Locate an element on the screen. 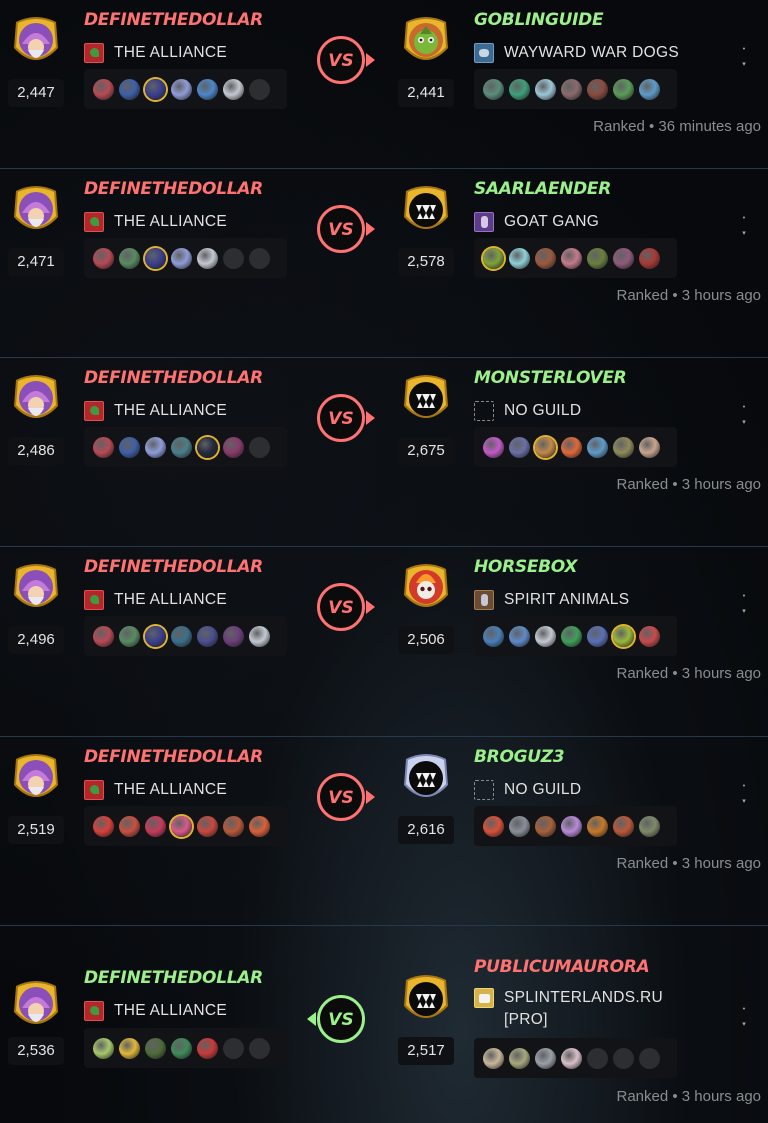 Image resolution: width=768 pixels, height=1123 pixels. right-player-guild: SPIRIT ANIMALS is located at coordinates (576, 600).